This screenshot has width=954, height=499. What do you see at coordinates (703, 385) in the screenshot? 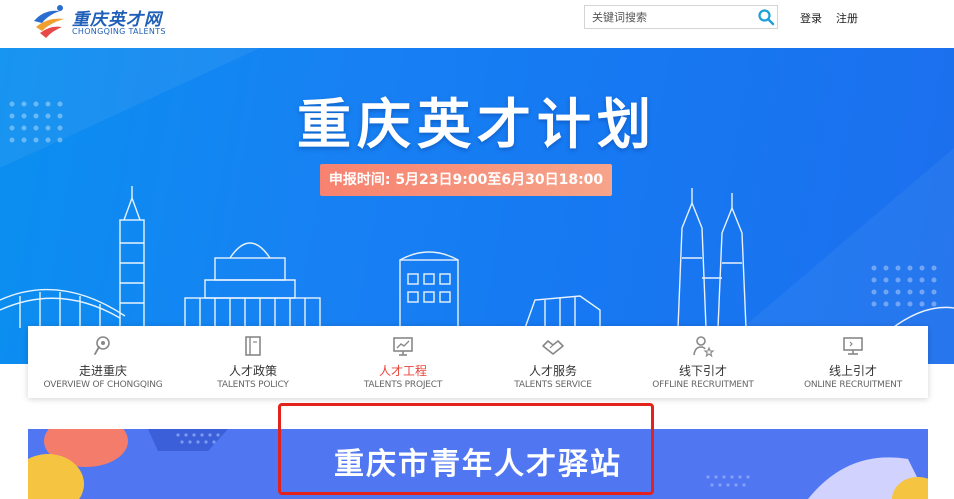
I see `nav-label-en: OFFLINE RECRUITMENT` at bounding box center [703, 385].